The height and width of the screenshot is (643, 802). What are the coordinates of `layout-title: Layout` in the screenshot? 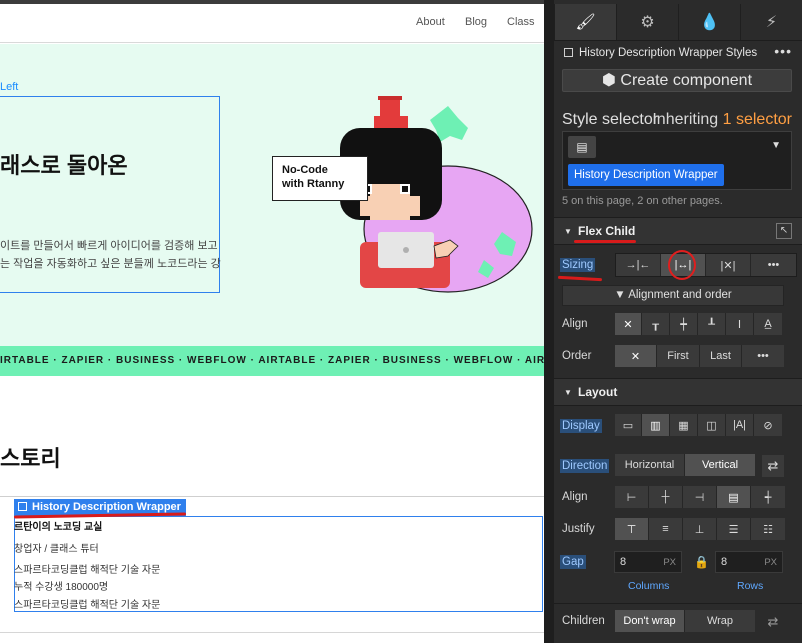 It's located at (598, 392).